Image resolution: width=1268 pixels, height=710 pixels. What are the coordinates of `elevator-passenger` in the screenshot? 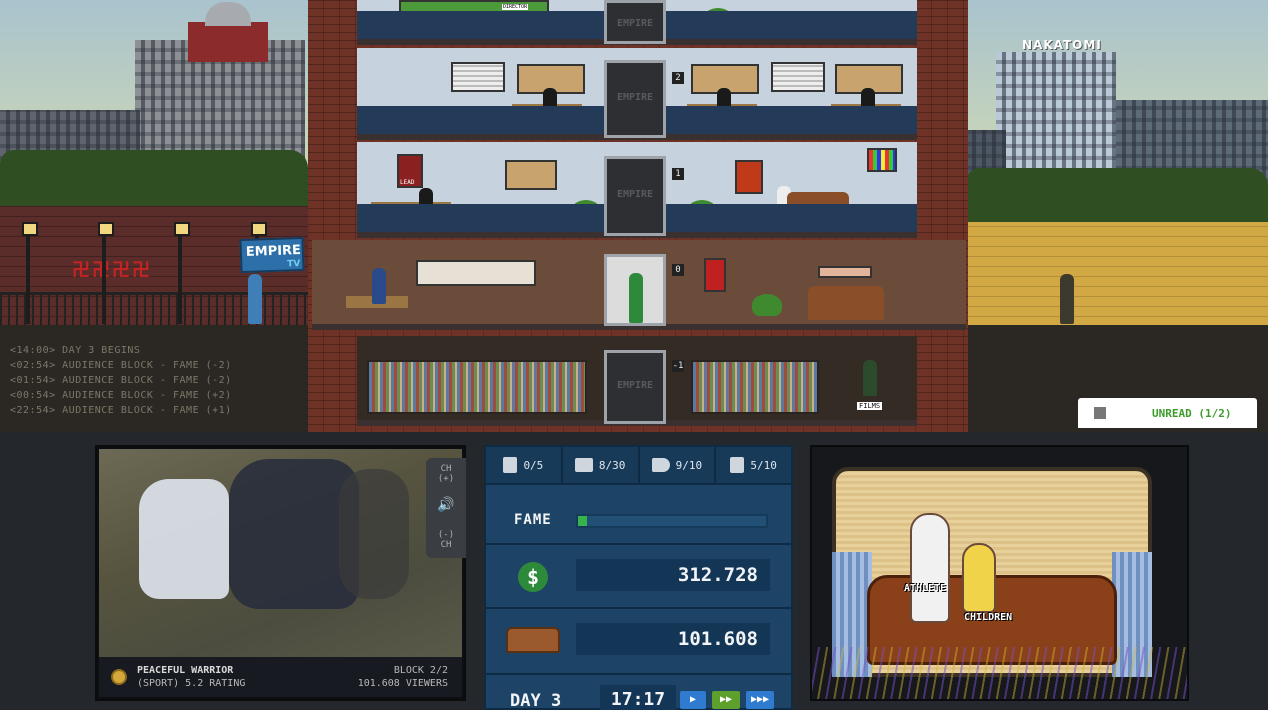 It's located at (636, 298).